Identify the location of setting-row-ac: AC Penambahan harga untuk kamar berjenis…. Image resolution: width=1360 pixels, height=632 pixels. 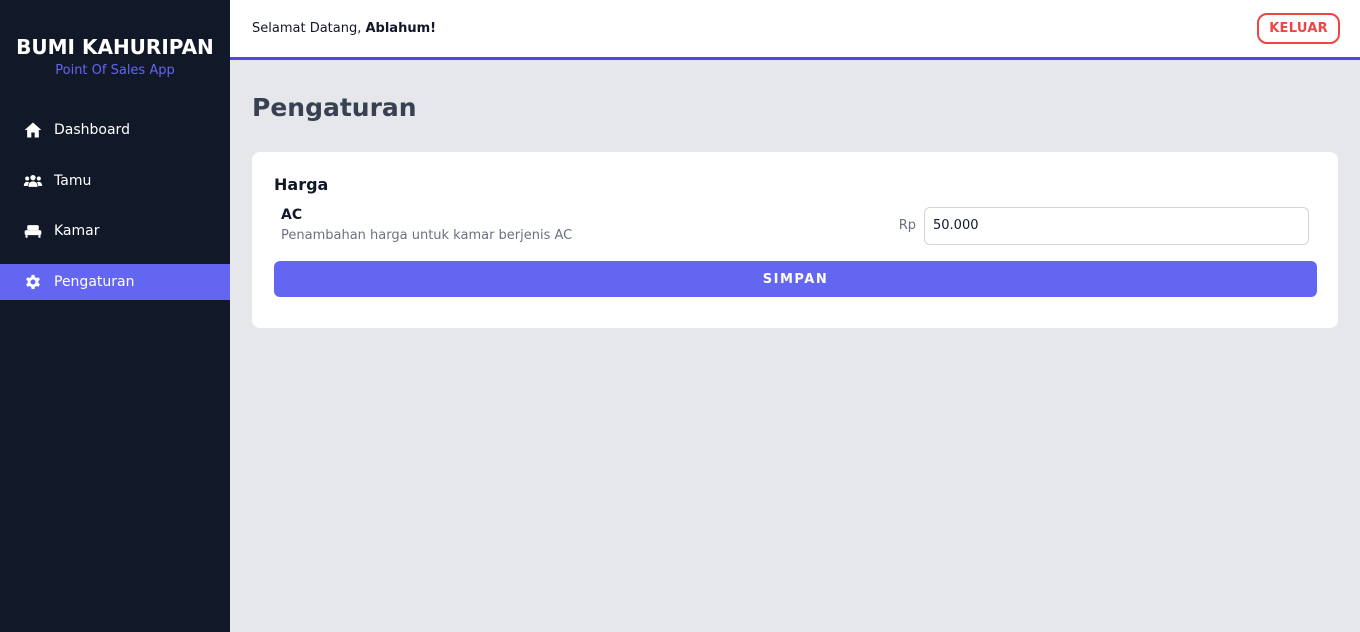
(795, 225).